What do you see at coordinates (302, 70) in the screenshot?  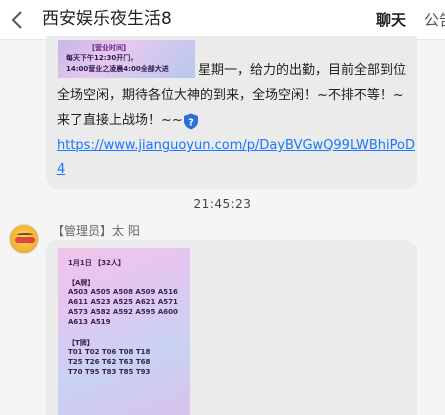 I see `message-text: 星期一，给力的出勤，目前全部到位` at bounding box center [302, 70].